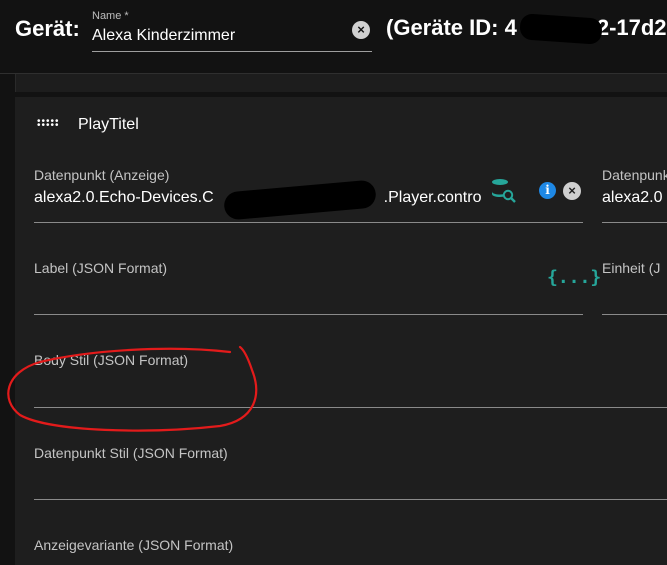 The width and height of the screenshot is (667, 565). Describe the element at coordinates (632, 198) in the screenshot. I see `datapoint-2-value: alexa2.0` at that location.